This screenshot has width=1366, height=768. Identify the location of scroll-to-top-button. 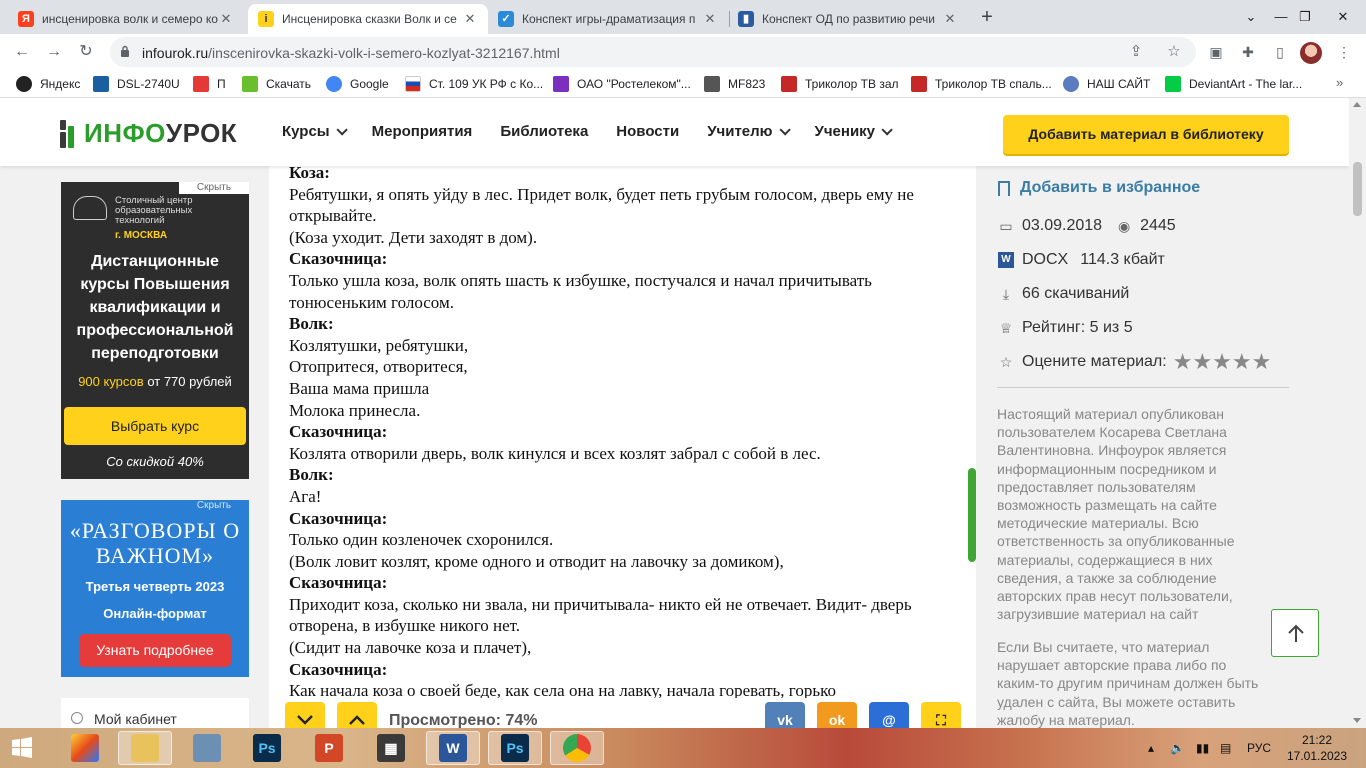
(1295, 633).